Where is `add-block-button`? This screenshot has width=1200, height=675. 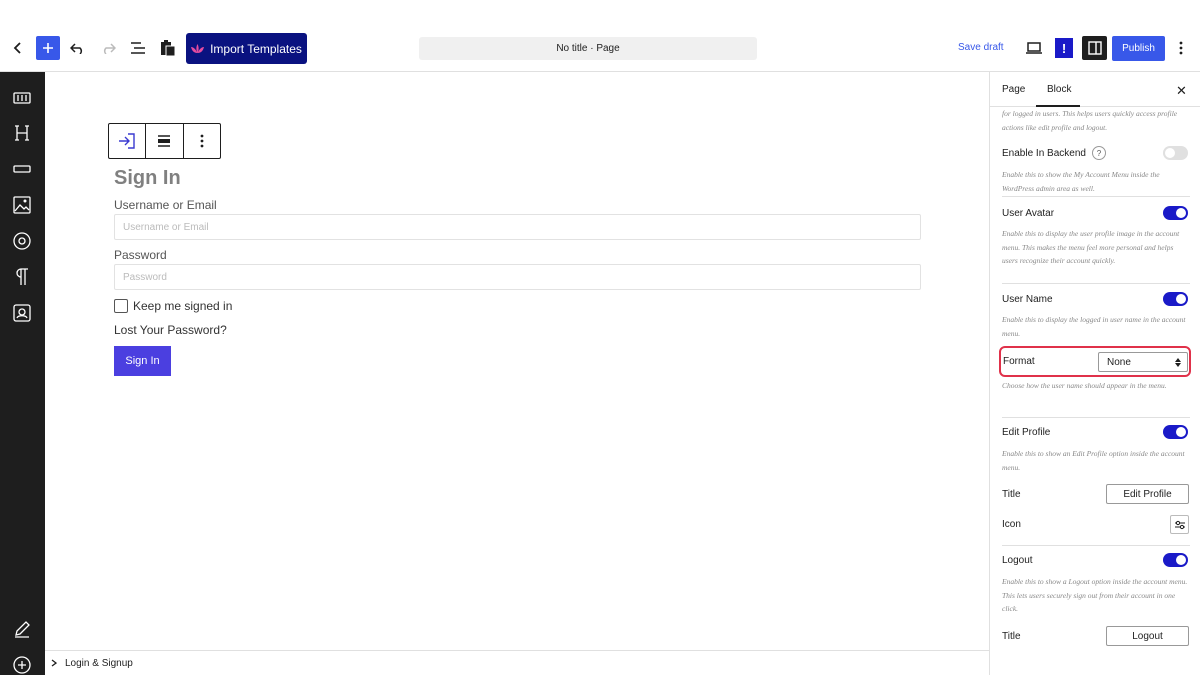 add-block-button is located at coordinates (48, 48).